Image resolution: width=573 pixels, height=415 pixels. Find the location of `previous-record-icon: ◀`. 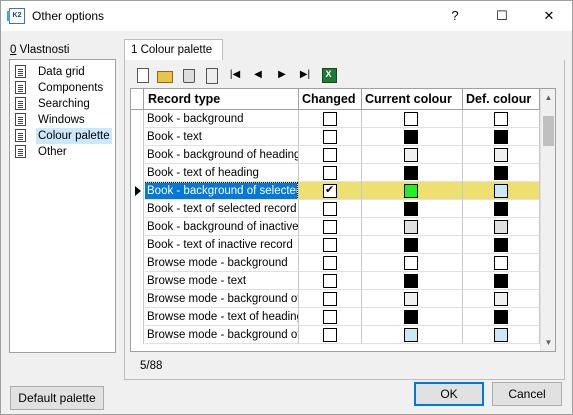

previous-record-icon: ◀ is located at coordinates (258, 75).